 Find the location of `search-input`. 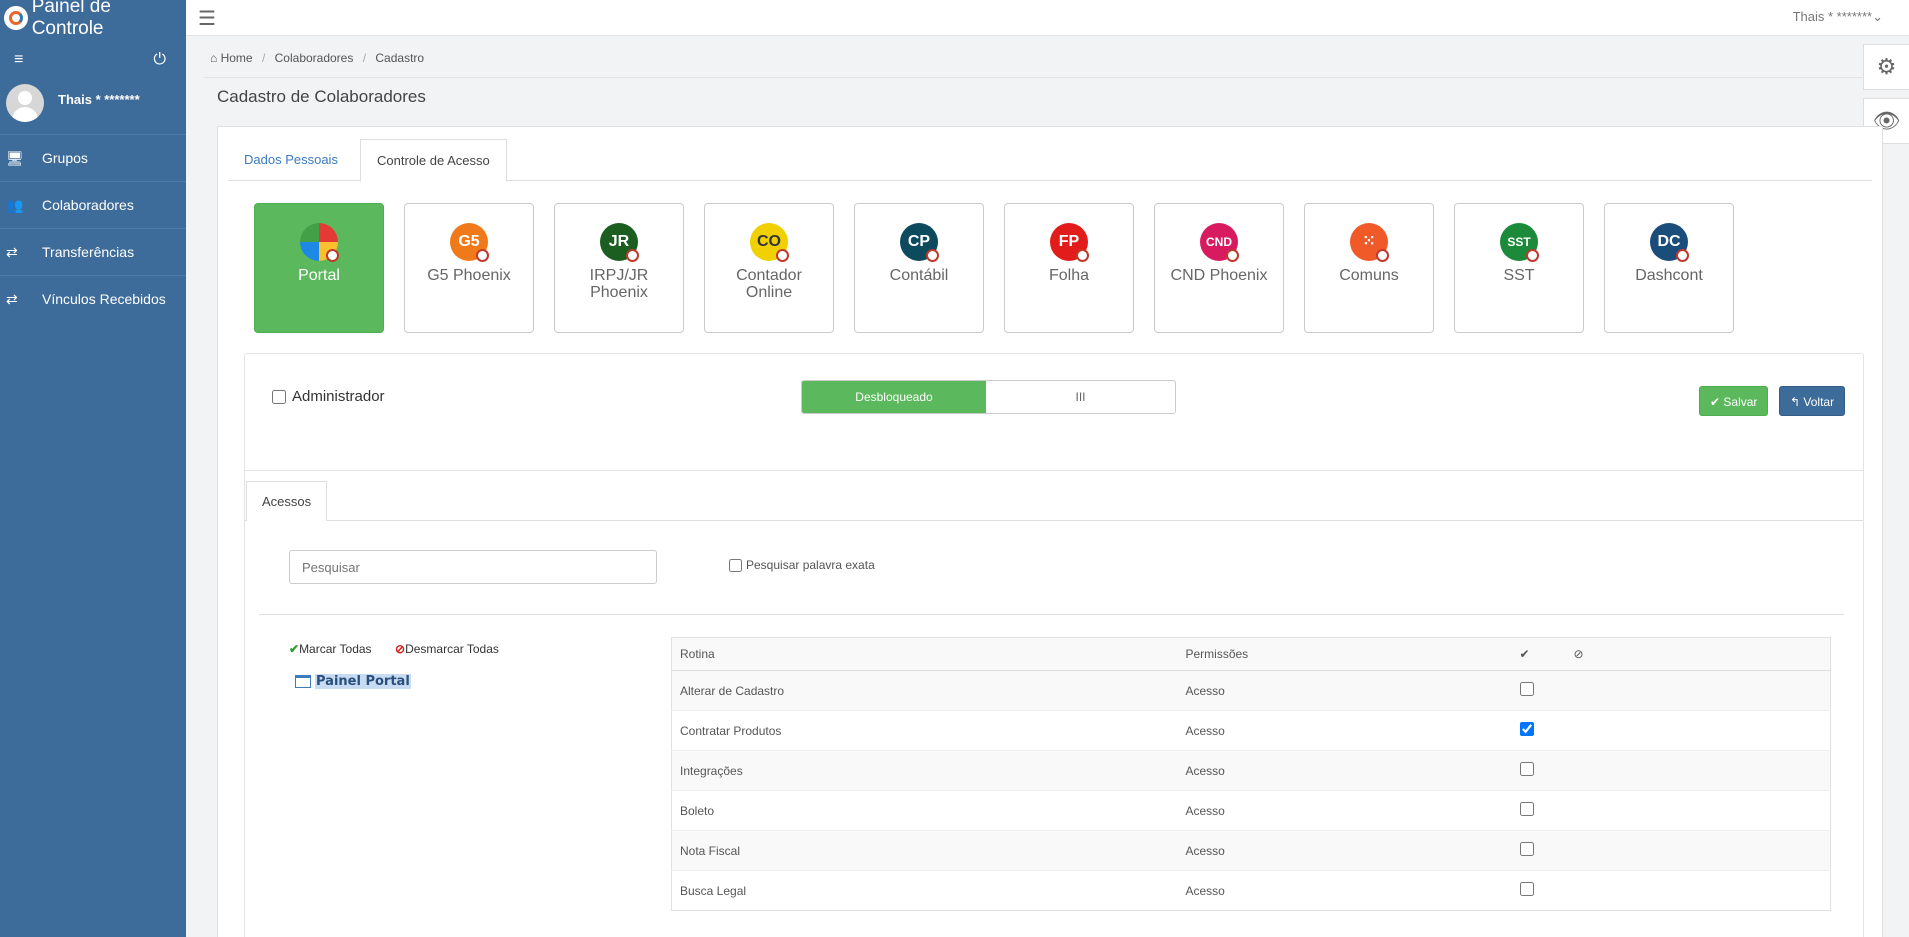

search-input is located at coordinates (473, 567).